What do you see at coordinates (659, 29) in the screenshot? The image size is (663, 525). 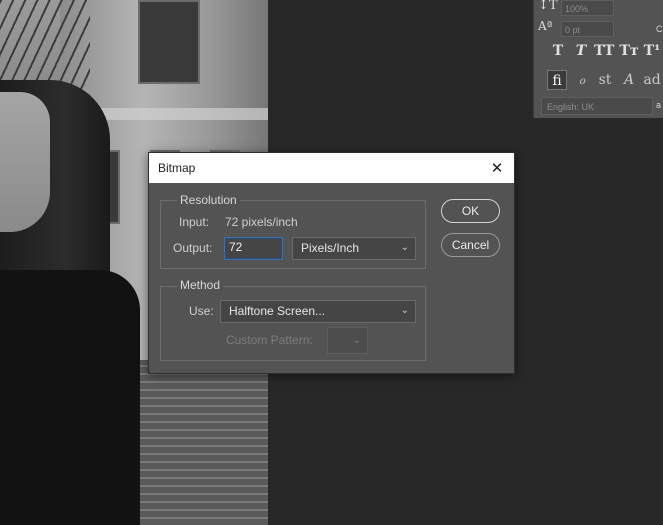 I see `panel-right-label: C` at bounding box center [659, 29].